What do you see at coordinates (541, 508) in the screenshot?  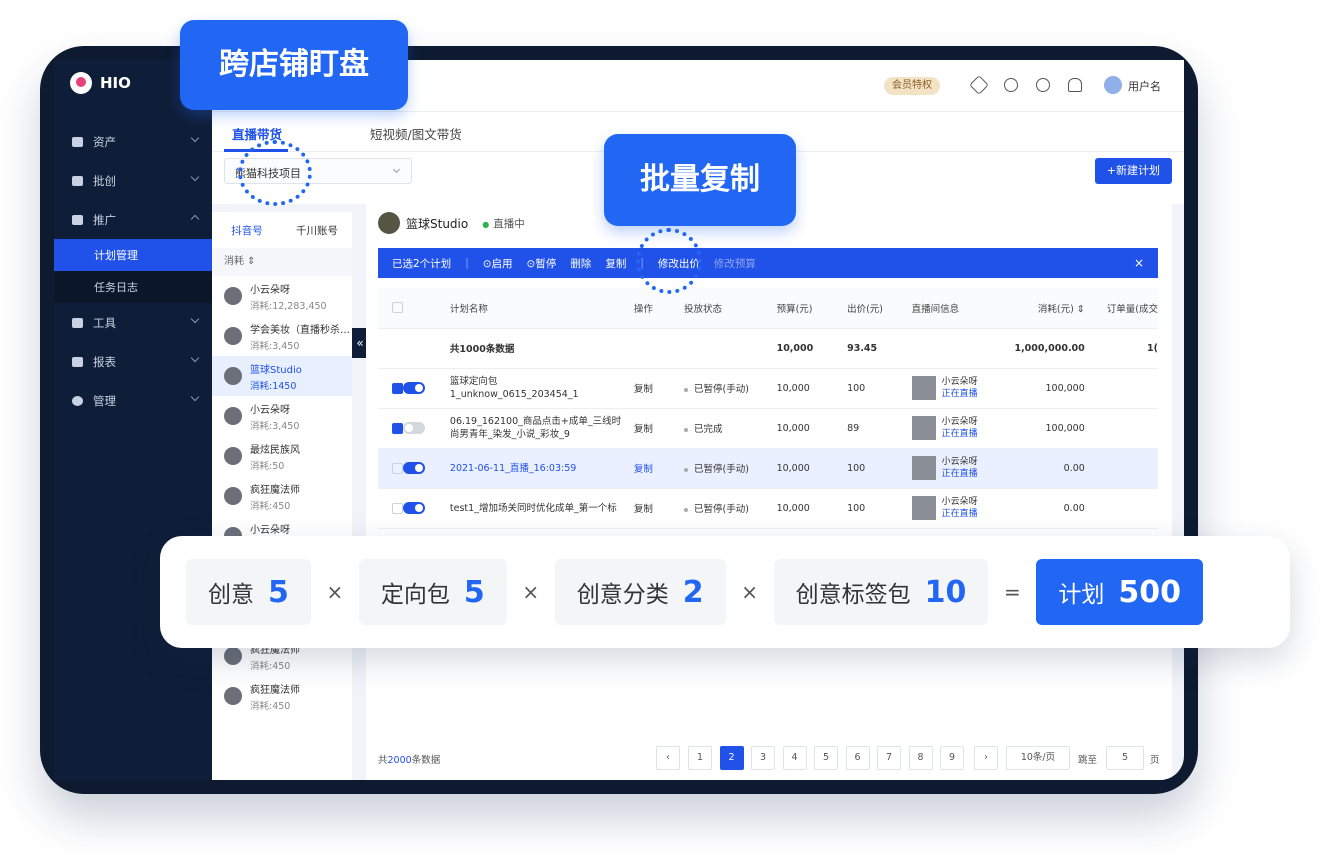 I see `plan-name: test1_增加场关同时优化成单_第一个标` at bounding box center [541, 508].